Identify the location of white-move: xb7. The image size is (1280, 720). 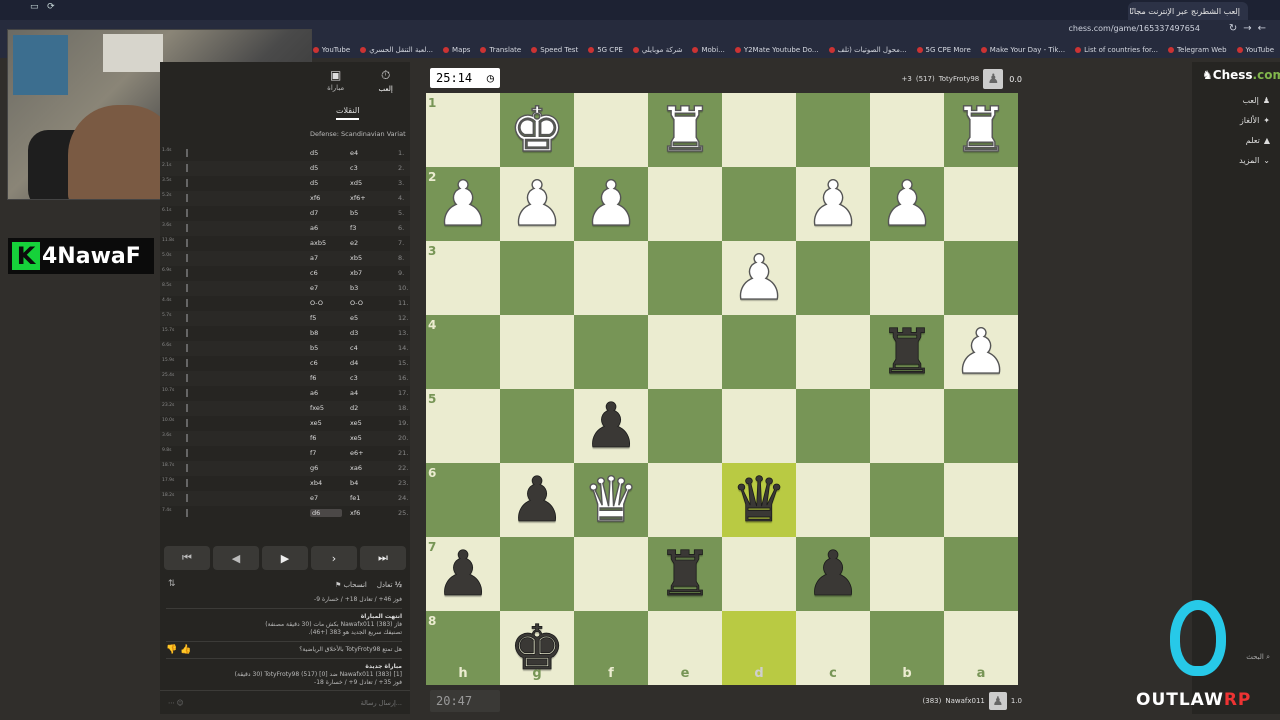
(372, 273).